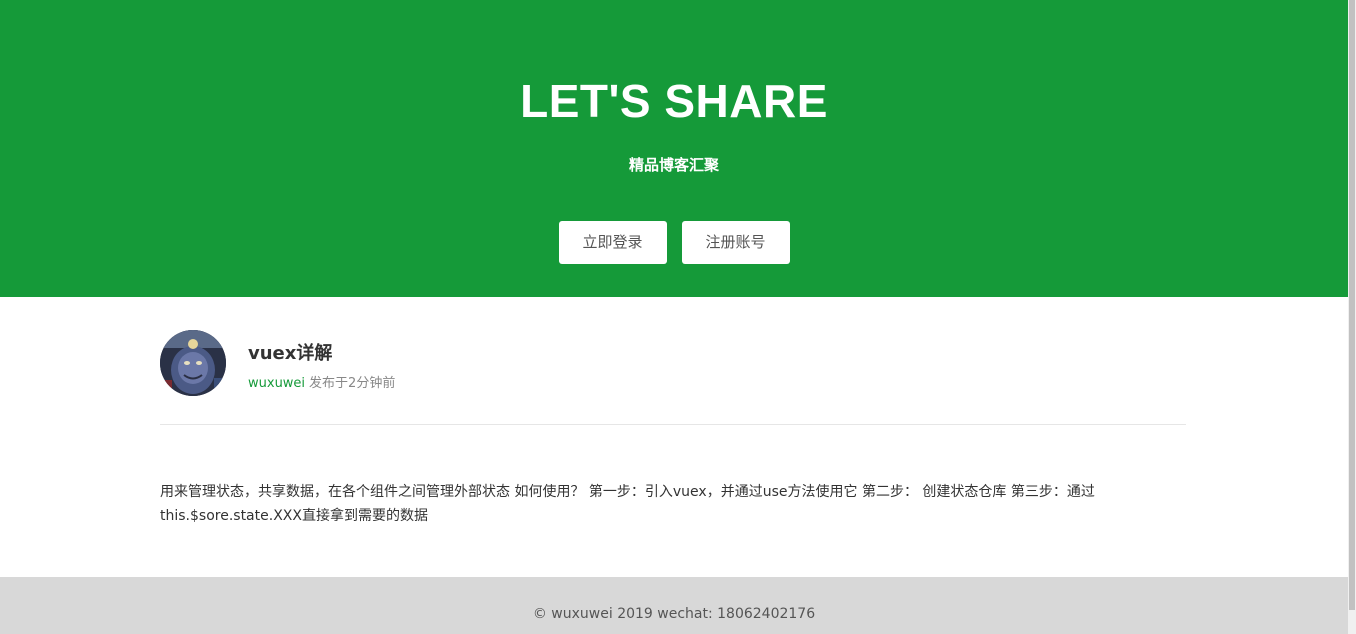 The height and width of the screenshot is (634, 1356). I want to click on footer-text: © wuxuwei 2019 wechat: 18062402176, so click(674, 614).